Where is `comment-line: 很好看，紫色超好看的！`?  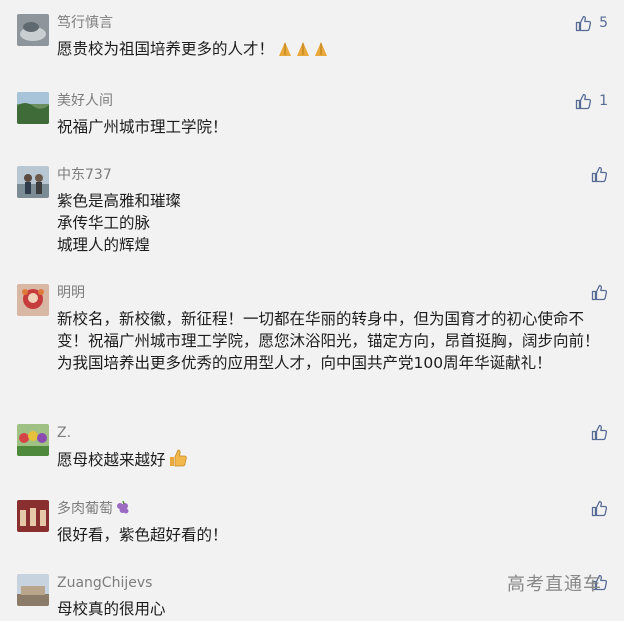
comment-line: 很好看，紫色超好看的！ is located at coordinates (142, 535).